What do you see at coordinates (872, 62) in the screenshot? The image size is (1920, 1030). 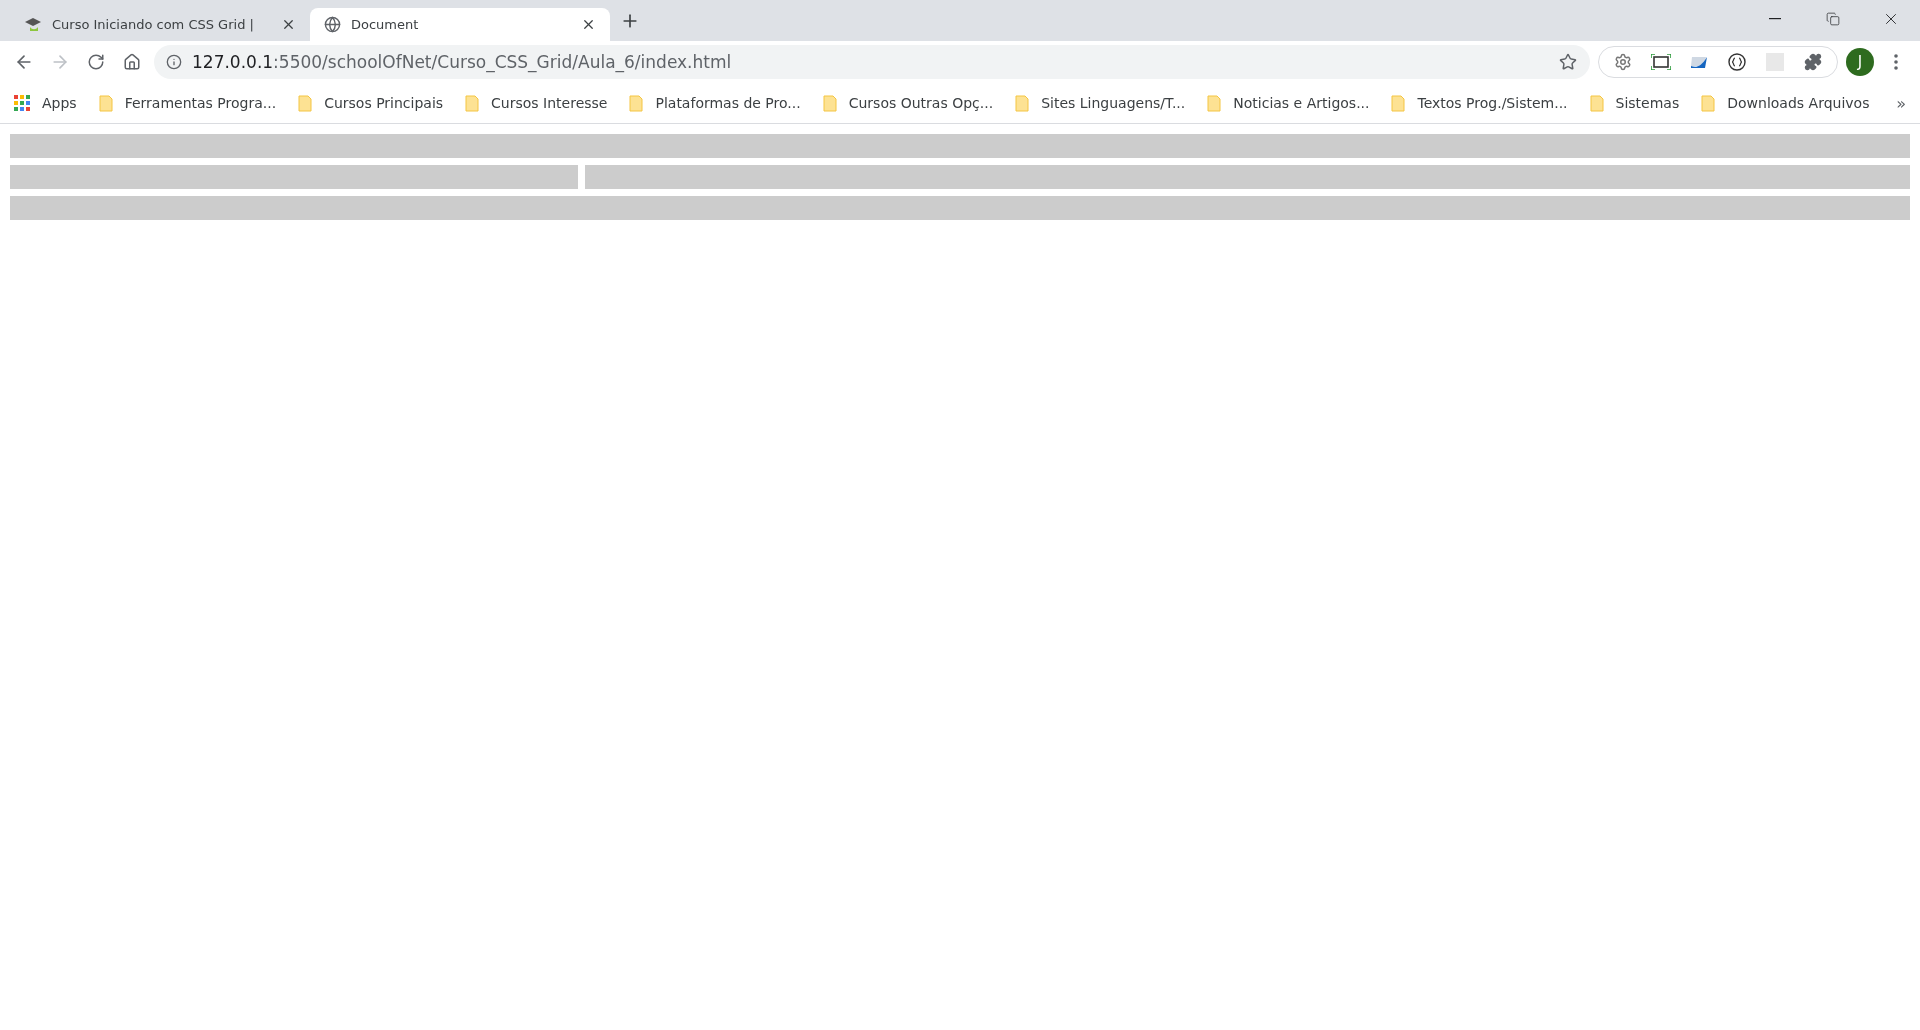 I see `address-bar: 127.0.0.1:5500/schoolOfNet/Curso_CSS_Grid/Aula_6/index.html` at bounding box center [872, 62].